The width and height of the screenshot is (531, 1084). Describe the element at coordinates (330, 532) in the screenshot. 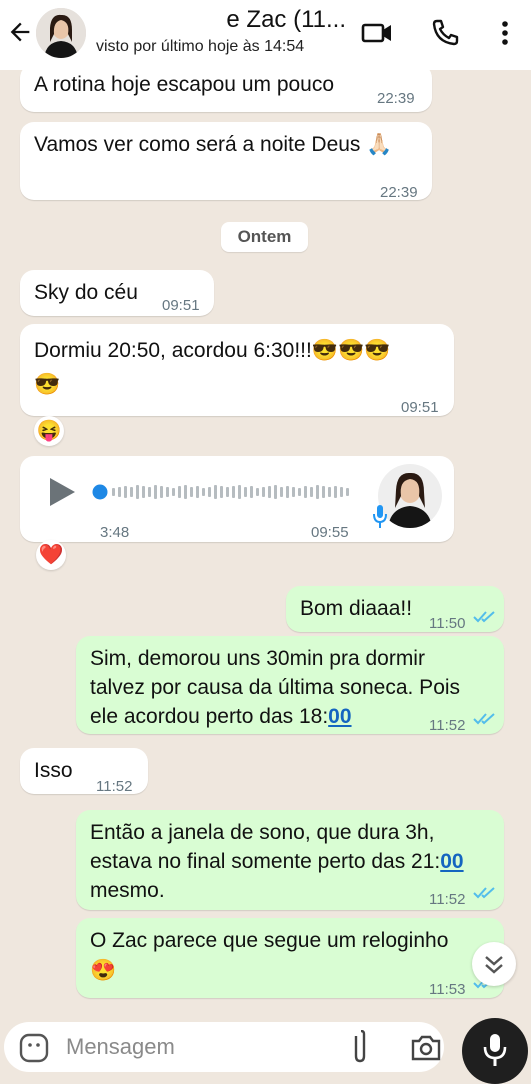

I see `message-time: 09:55` at that location.